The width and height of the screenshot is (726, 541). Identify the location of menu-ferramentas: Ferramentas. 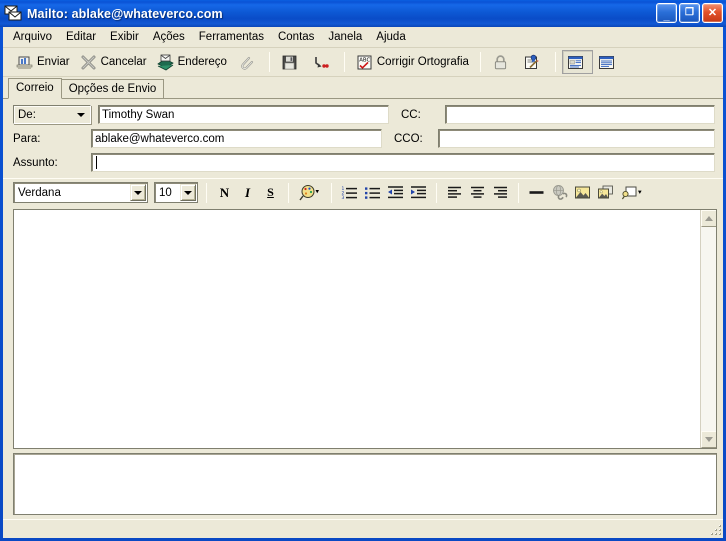
(231, 37).